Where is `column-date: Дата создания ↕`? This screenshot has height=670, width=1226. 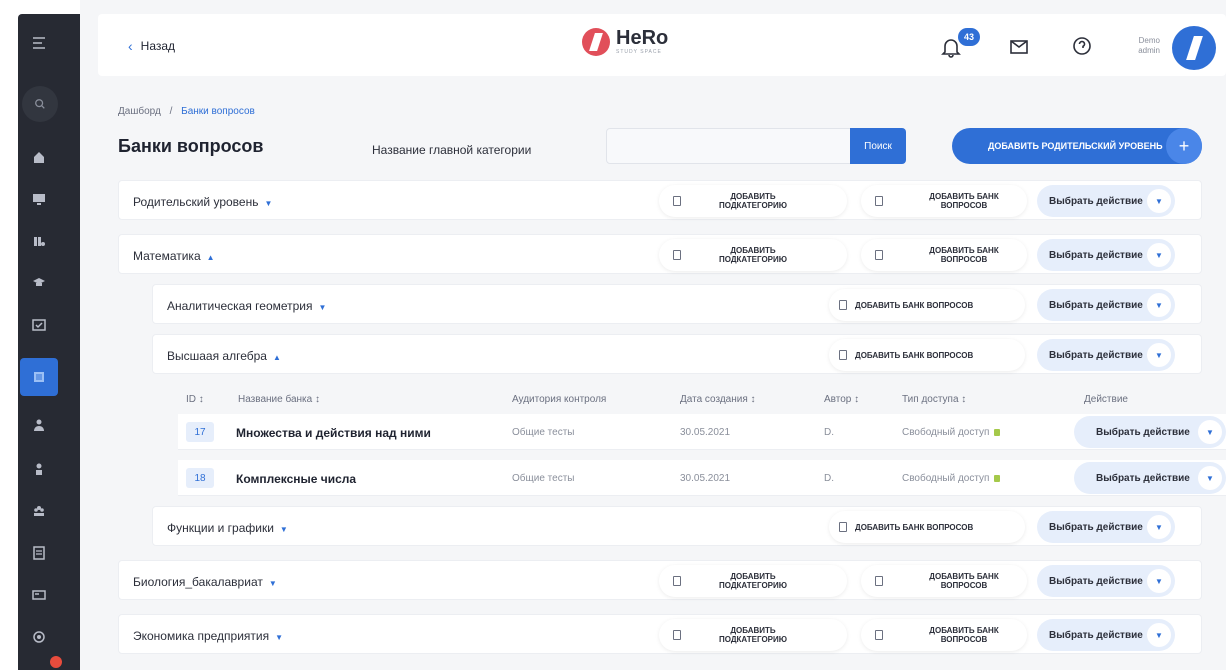 column-date: Дата создания ↕ is located at coordinates (718, 399).